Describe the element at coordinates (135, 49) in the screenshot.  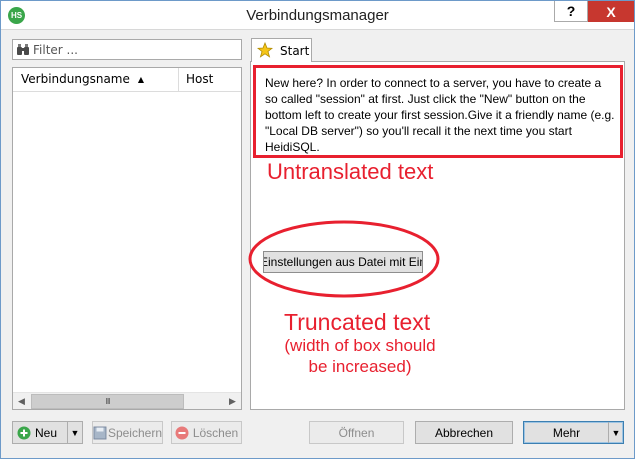
I see `filter-input` at that location.